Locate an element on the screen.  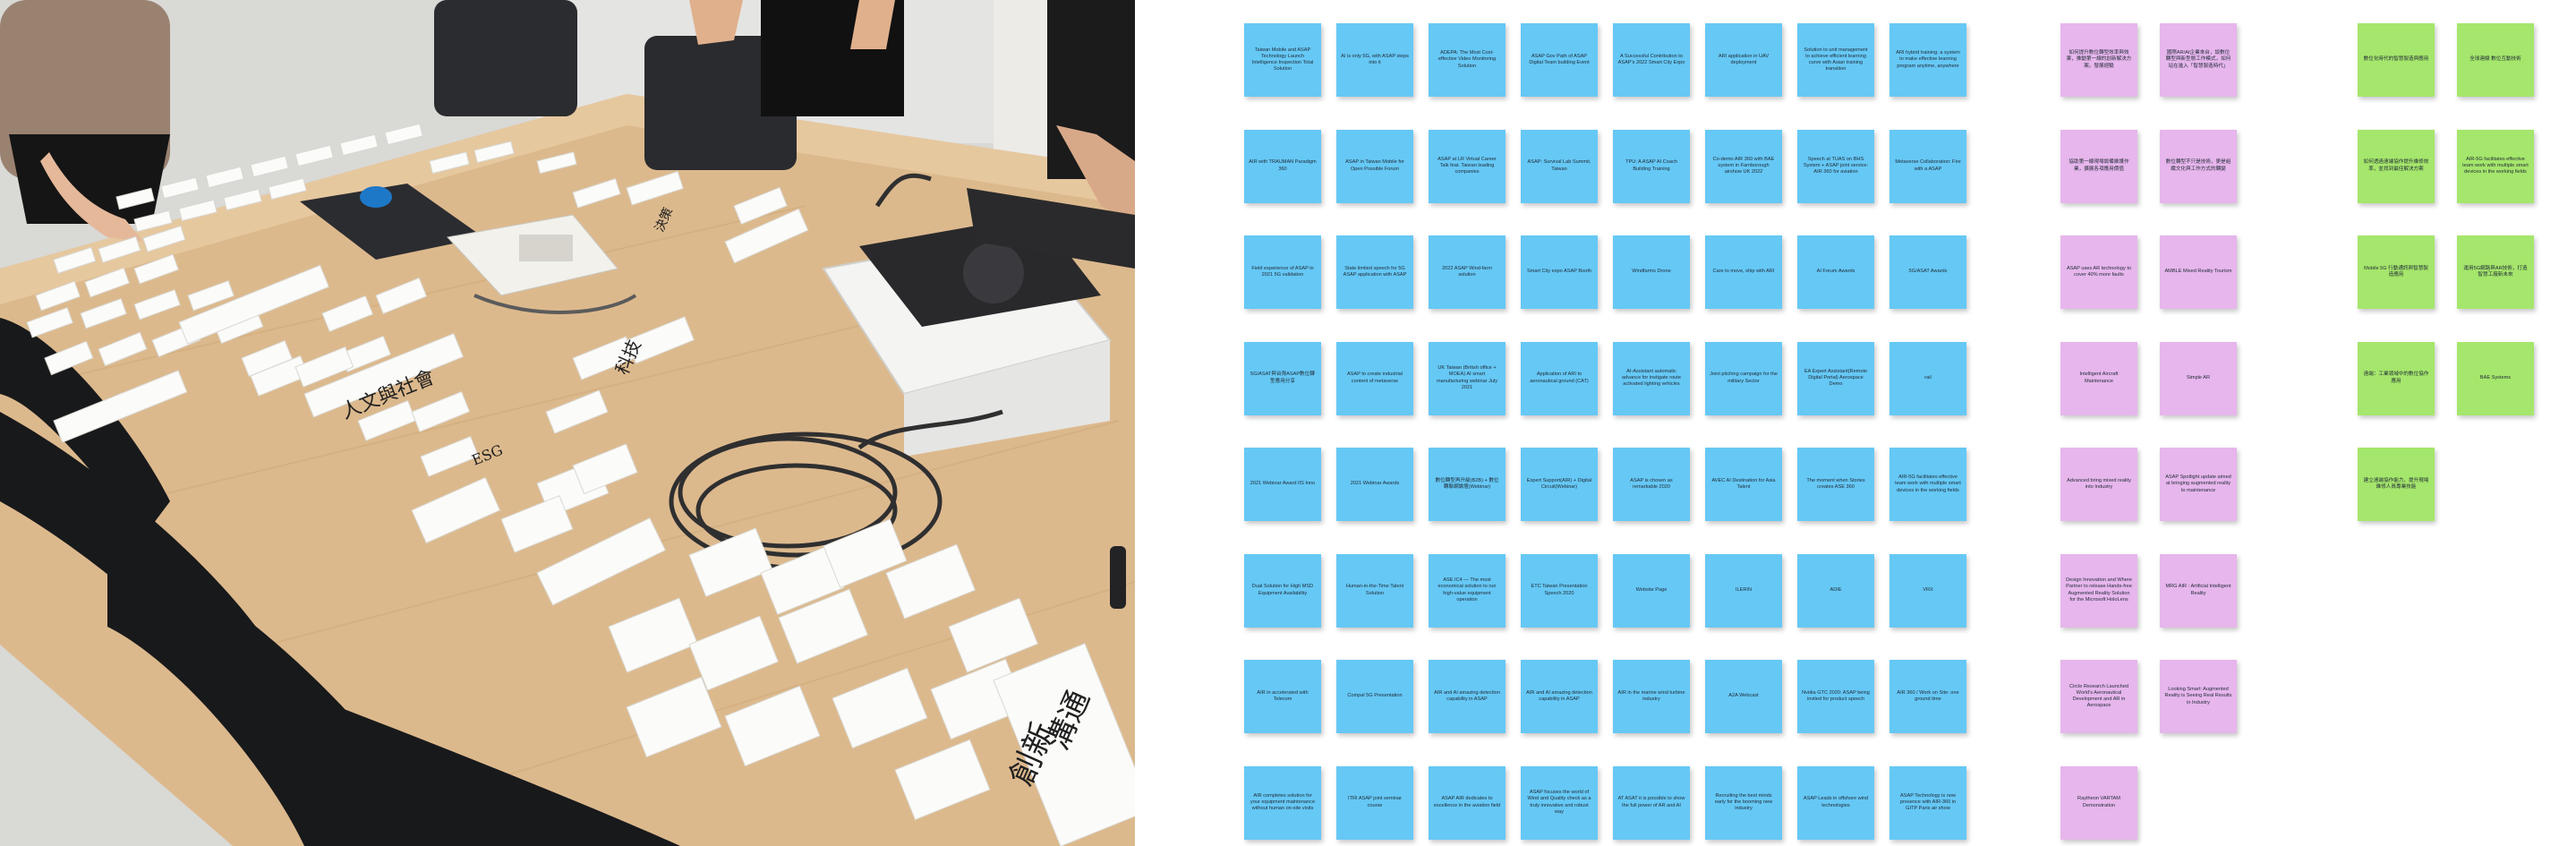
computer-mouse is located at coordinates (376, 197).